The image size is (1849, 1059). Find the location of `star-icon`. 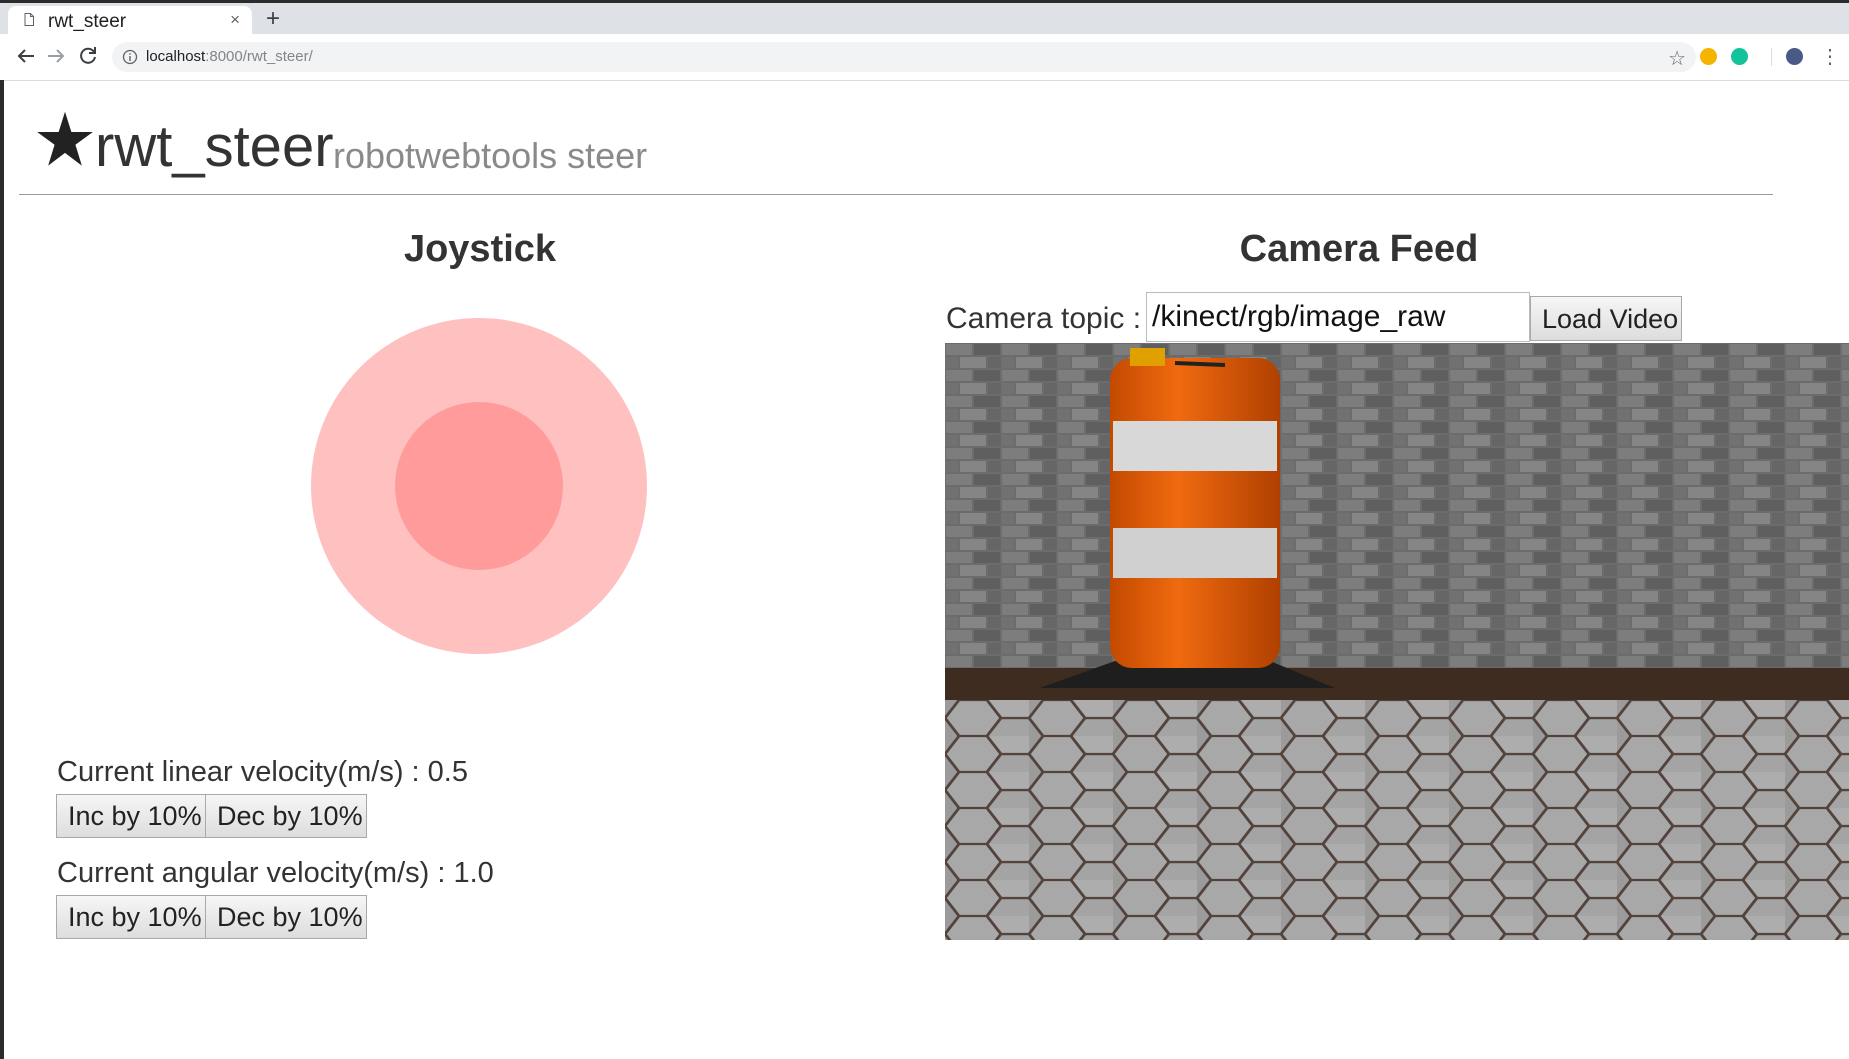

star-icon is located at coordinates (65, 138).